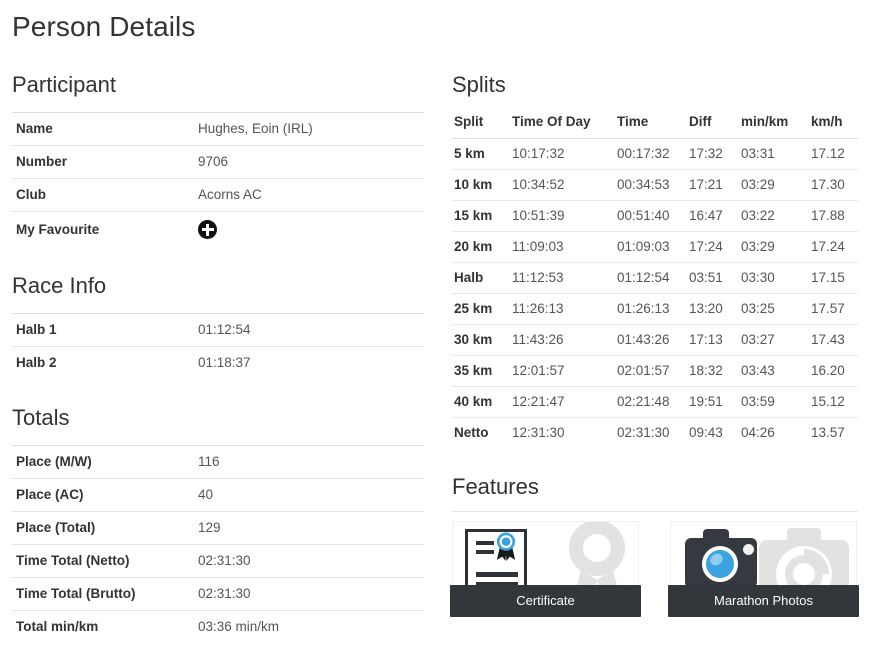 This screenshot has height=647, width=870. Describe the element at coordinates (713, 278) in the screenshot. I see `cell-diff: 03:51` at that location.